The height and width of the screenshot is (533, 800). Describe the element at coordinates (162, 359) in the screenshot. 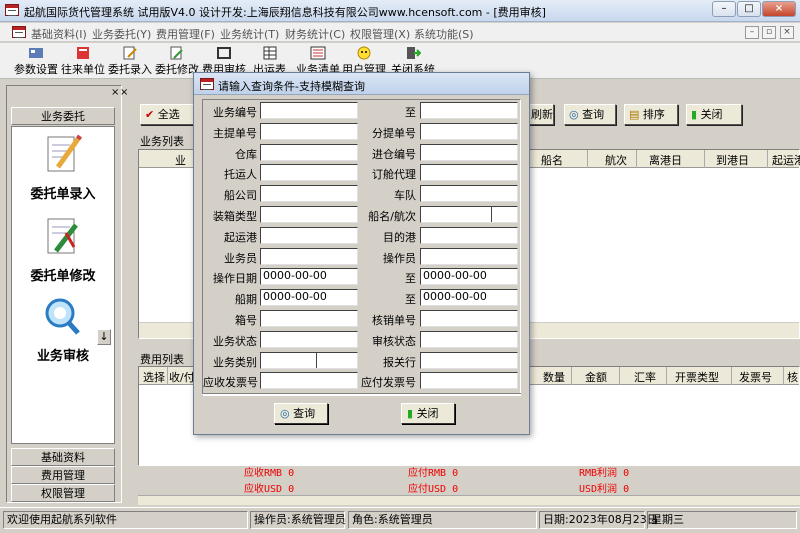

I see `fee-list-title: 费用列表` at that location.